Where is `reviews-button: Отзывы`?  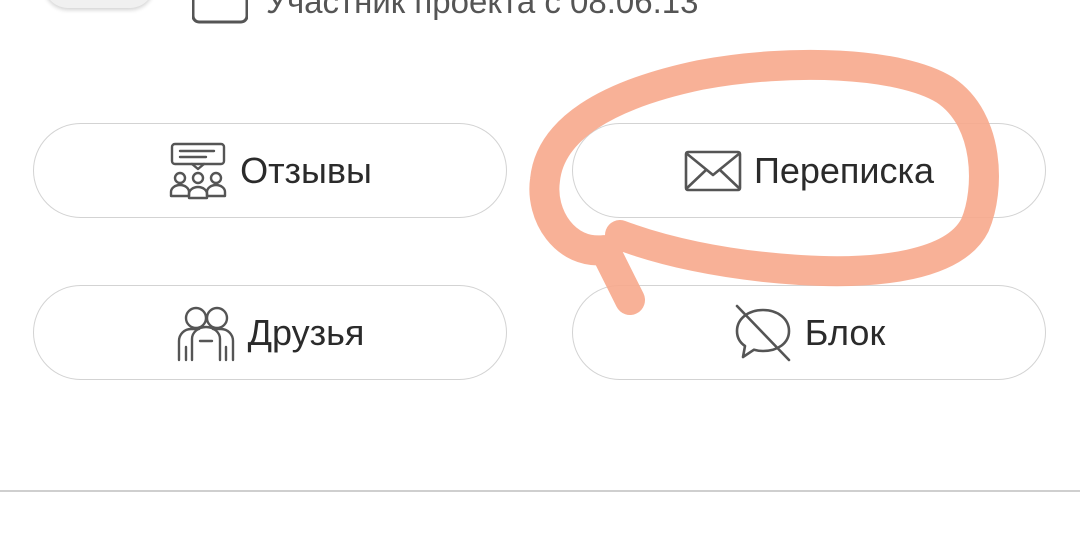 reviews-button: Отзывы is located at coordinates (270, 170).